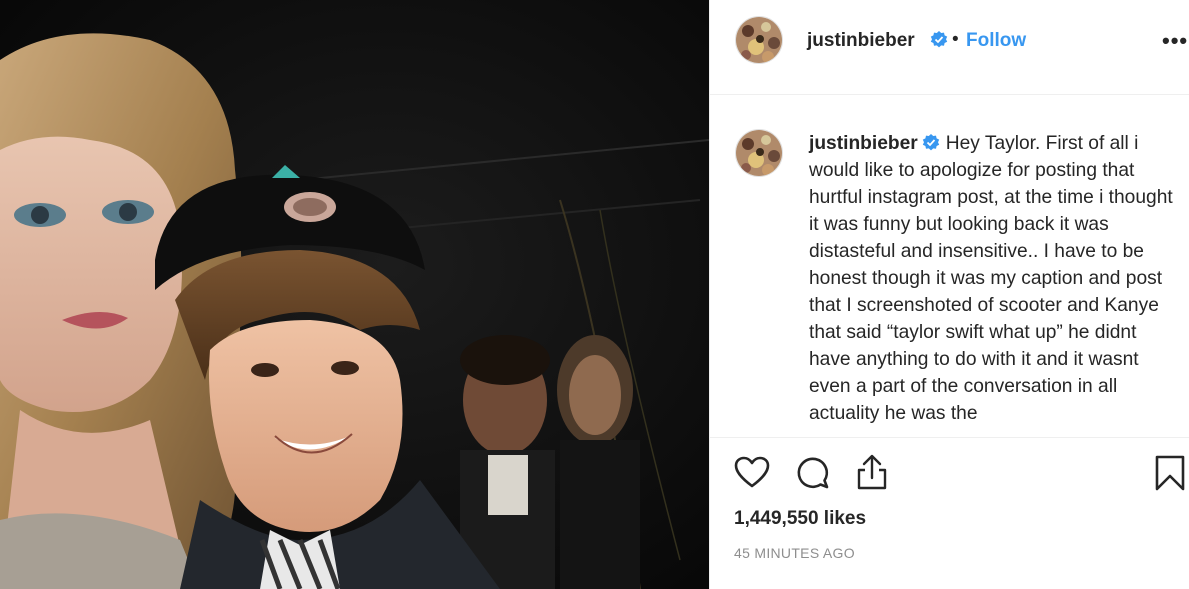 This screenshot has width=1189, height=589. I want to click on share-icon, so click(872, 474).